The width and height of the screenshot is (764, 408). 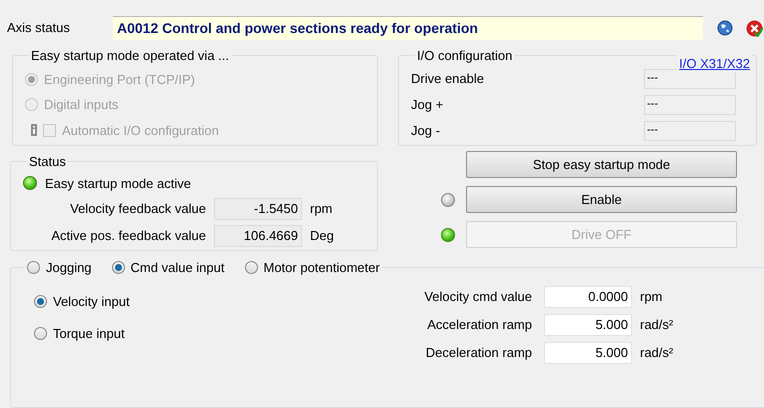 I want to click on group-title: Status, so click(x=47, y=162).